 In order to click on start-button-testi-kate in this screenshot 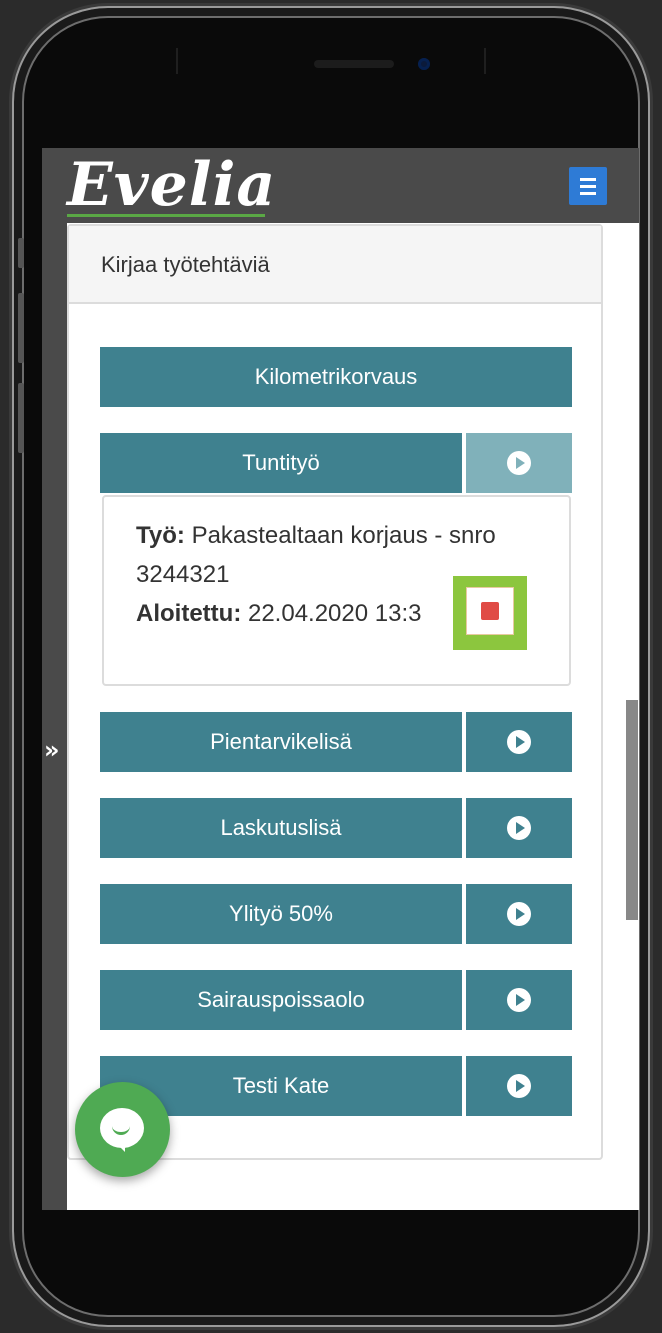, I will do `click(519, 1086)`.